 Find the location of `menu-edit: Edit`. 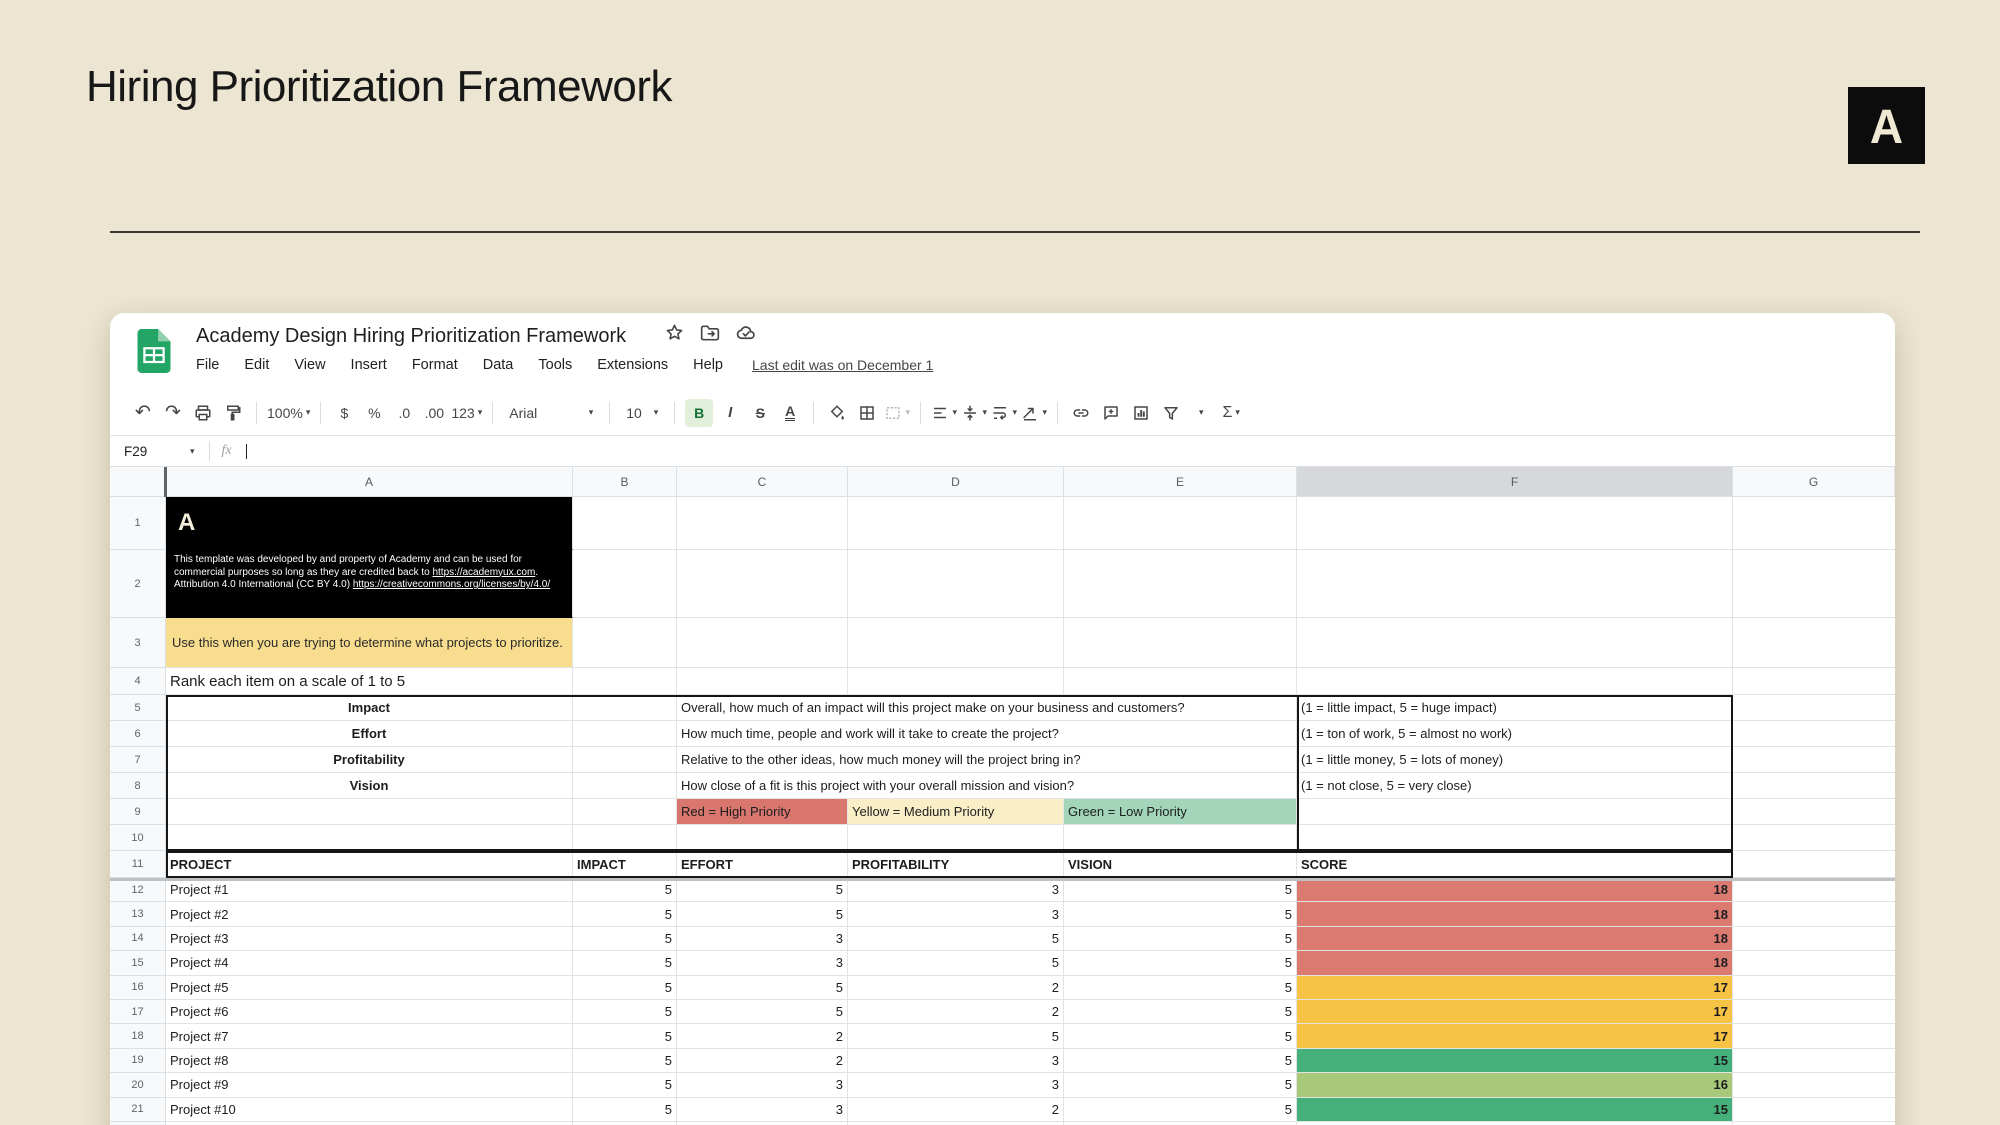

menu-edit: Edit is located at coordinates (256, 365).